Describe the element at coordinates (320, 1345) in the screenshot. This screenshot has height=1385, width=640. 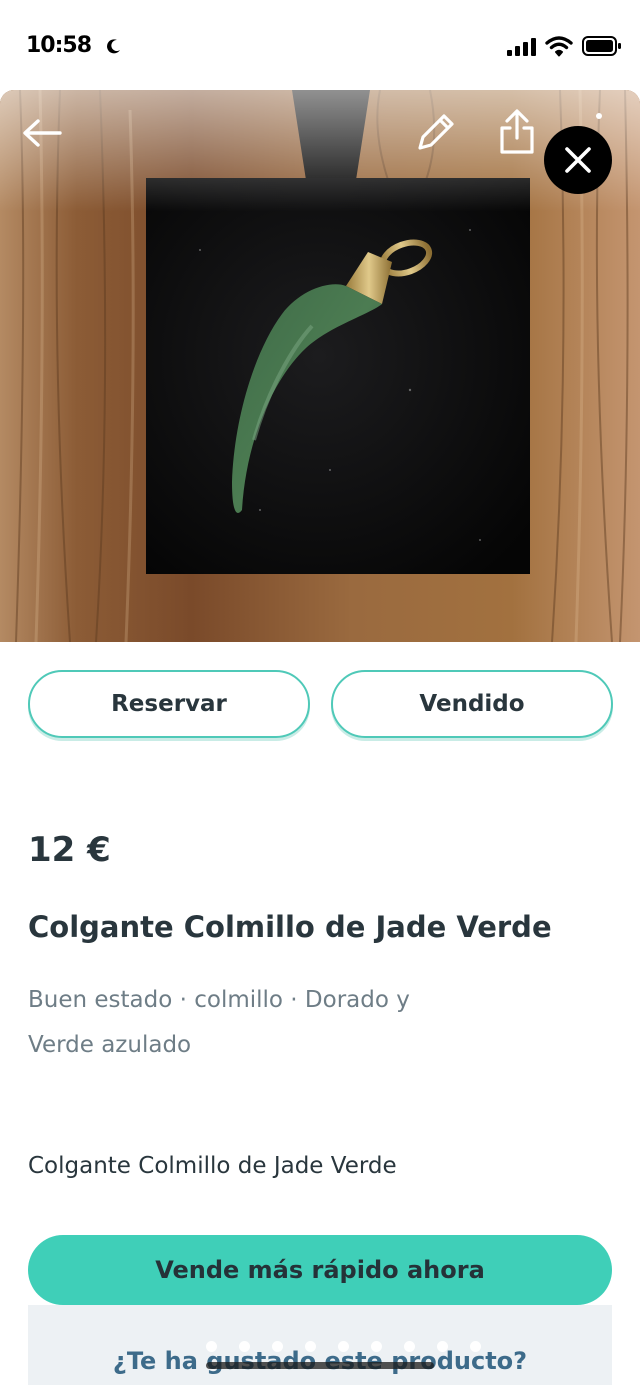
I see `liked-product-card: ¿Te ha gustado este producto?` at that location.